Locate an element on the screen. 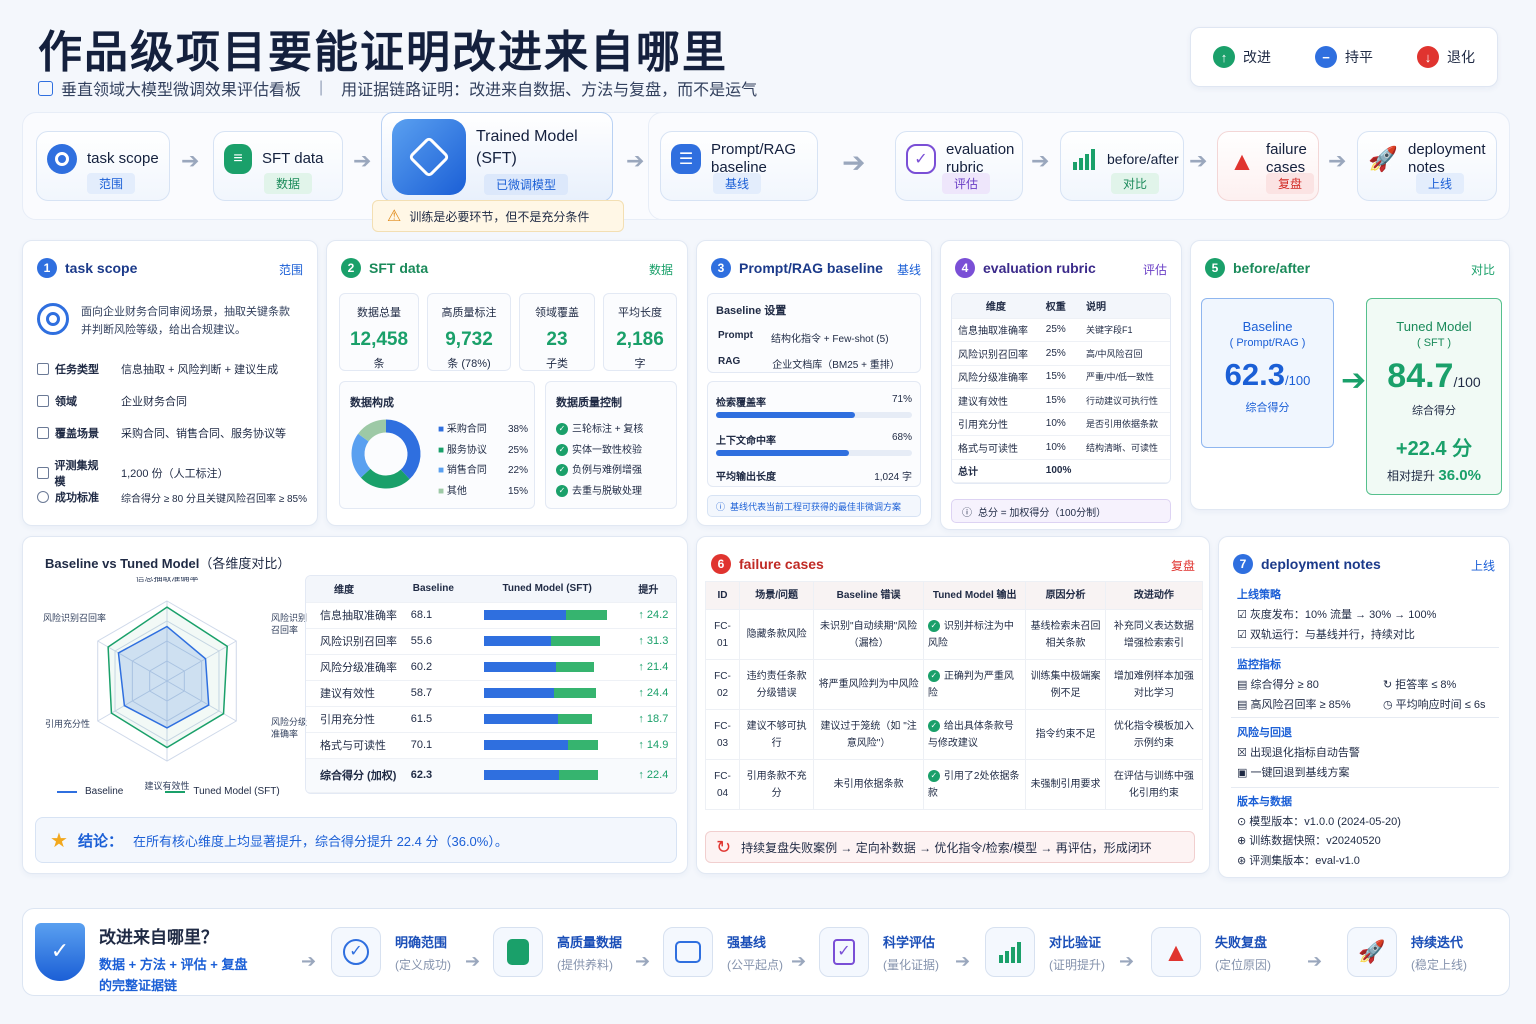  shield-icon: ✓ is located at coordinates (60, 952).